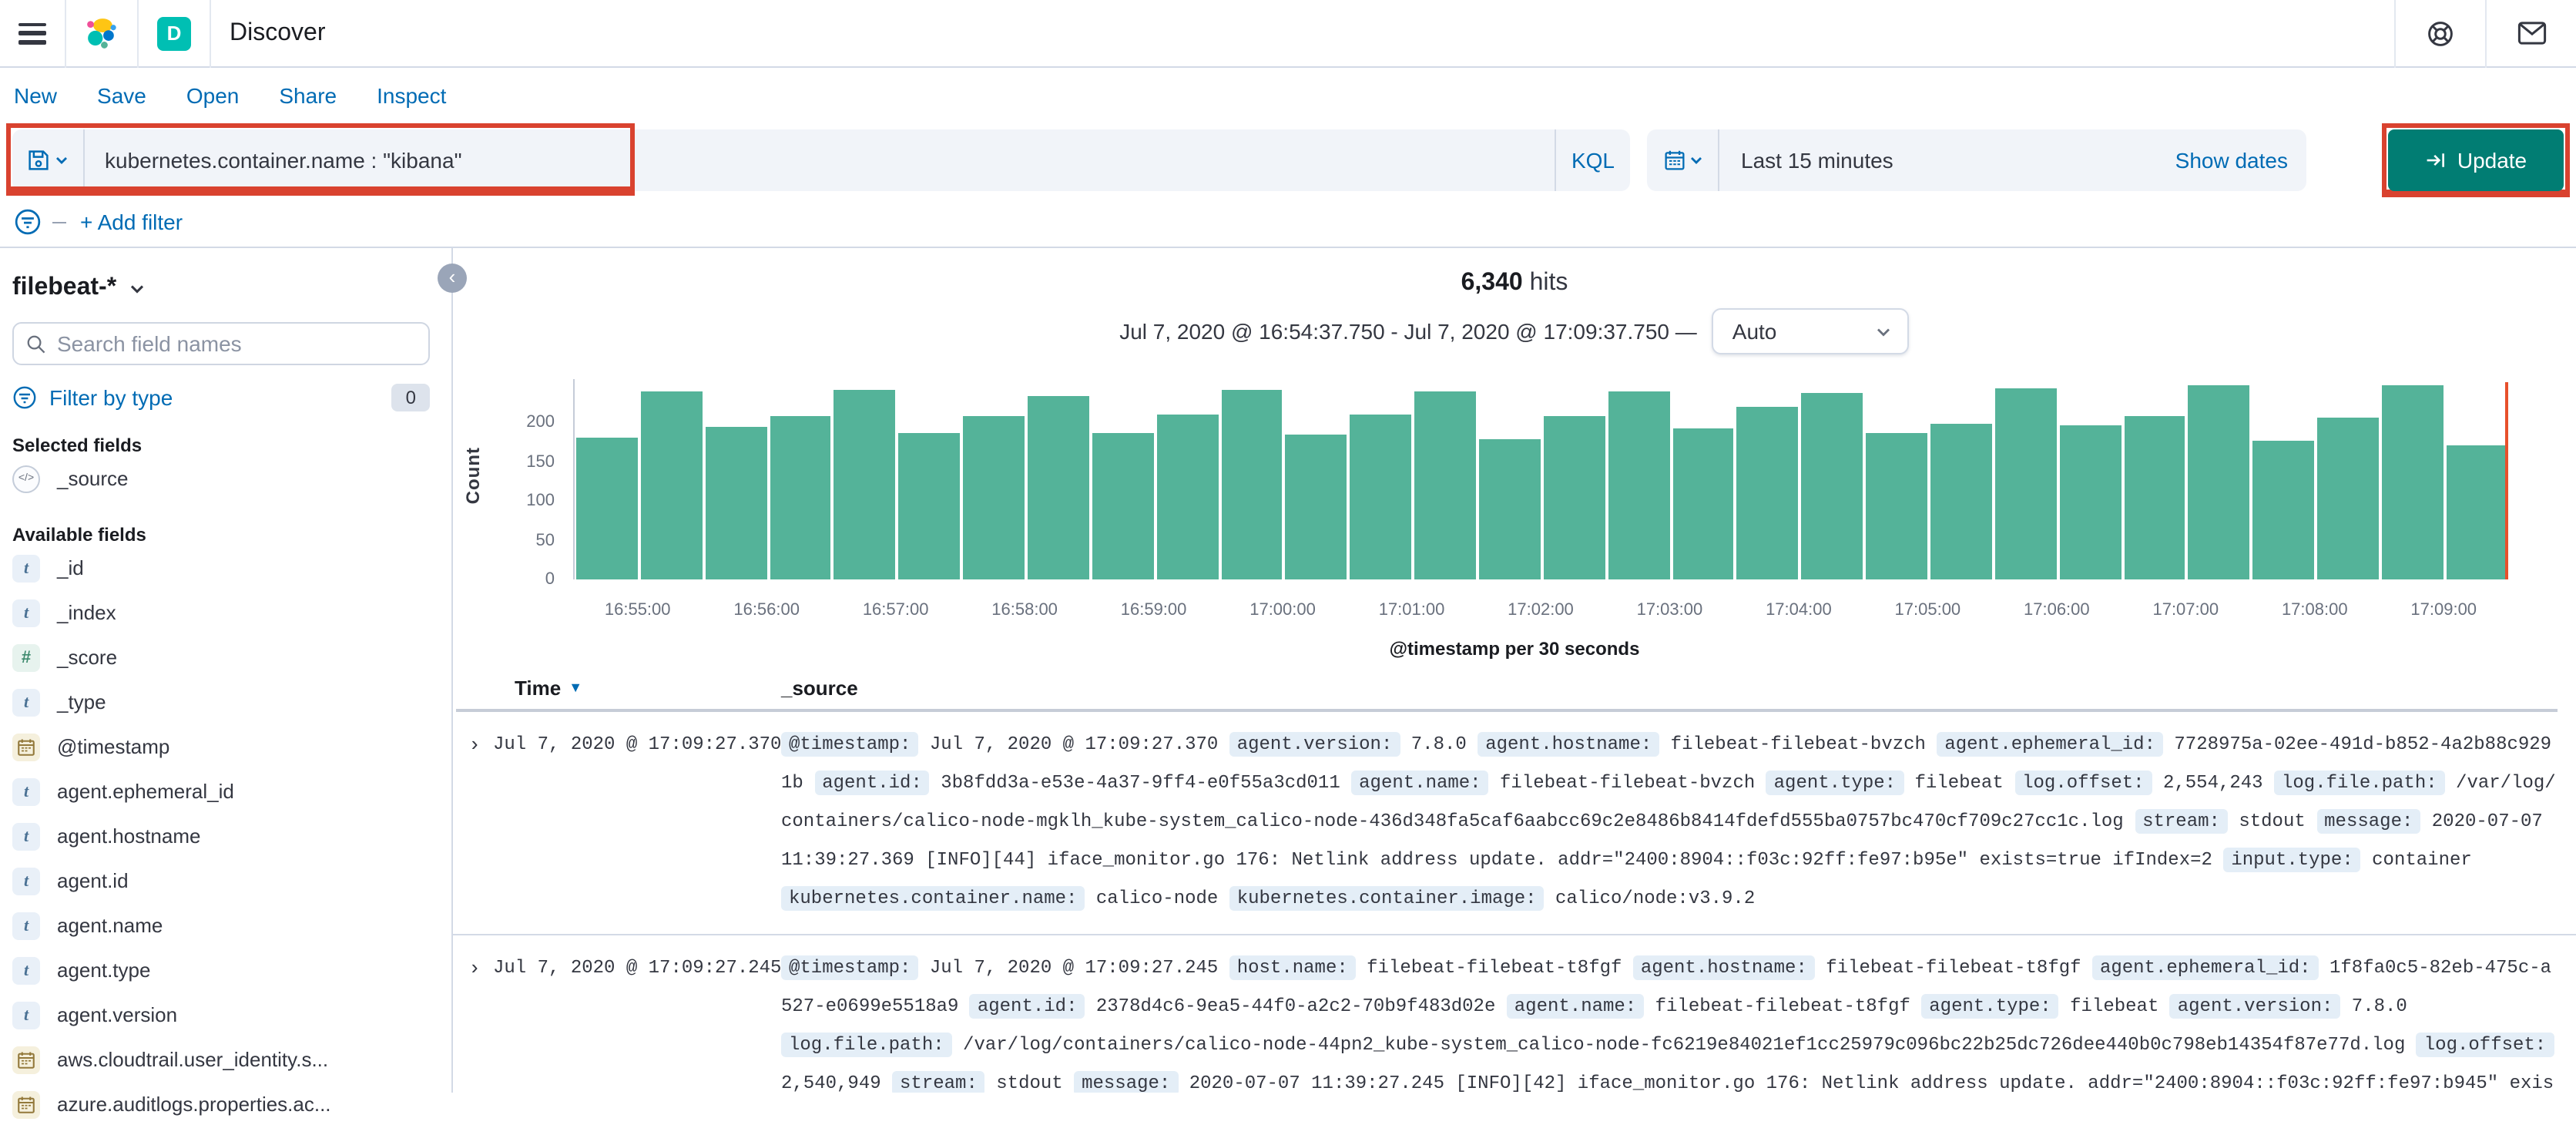 The width and height of the screenshot is (2576, 1145). What do you see at coordinates (1282, 610) in the screenshot?
I see `x-axis-tick: 17:00:00` at bounding box center [1282, 610].